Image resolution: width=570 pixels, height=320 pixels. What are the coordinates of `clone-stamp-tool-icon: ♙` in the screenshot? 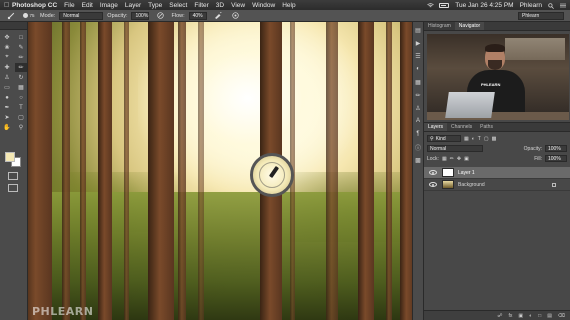 It's located at (7, 77).